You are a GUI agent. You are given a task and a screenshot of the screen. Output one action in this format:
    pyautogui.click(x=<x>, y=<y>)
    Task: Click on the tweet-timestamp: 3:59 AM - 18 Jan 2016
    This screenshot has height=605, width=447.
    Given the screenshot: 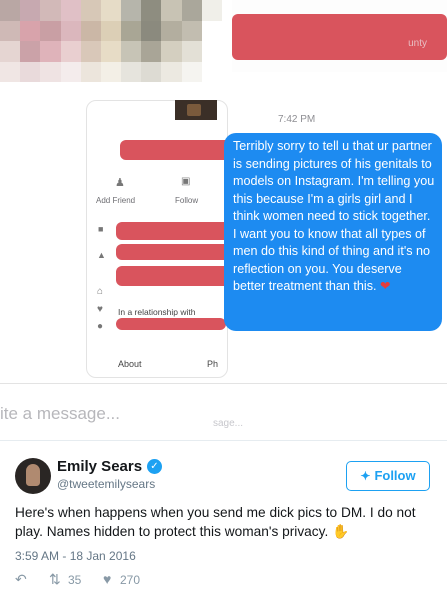 What is the action you would take?
    pyautogui.click(x=75, y=556)
    